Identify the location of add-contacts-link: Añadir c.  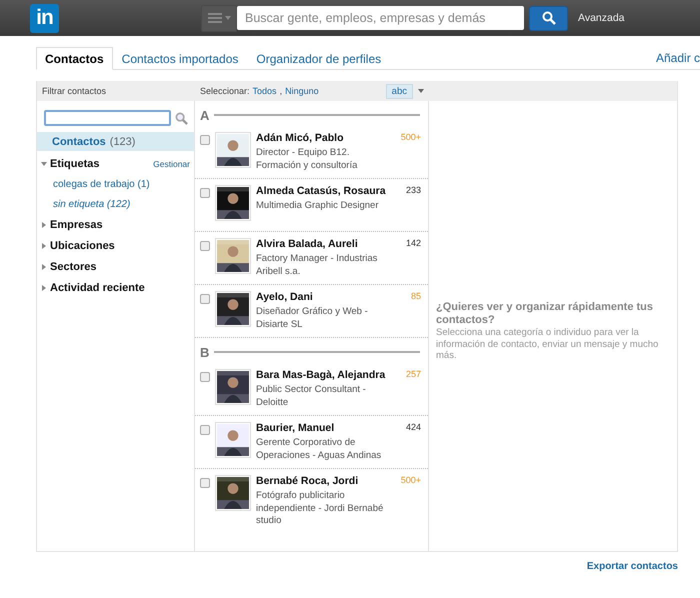
(678, 58).